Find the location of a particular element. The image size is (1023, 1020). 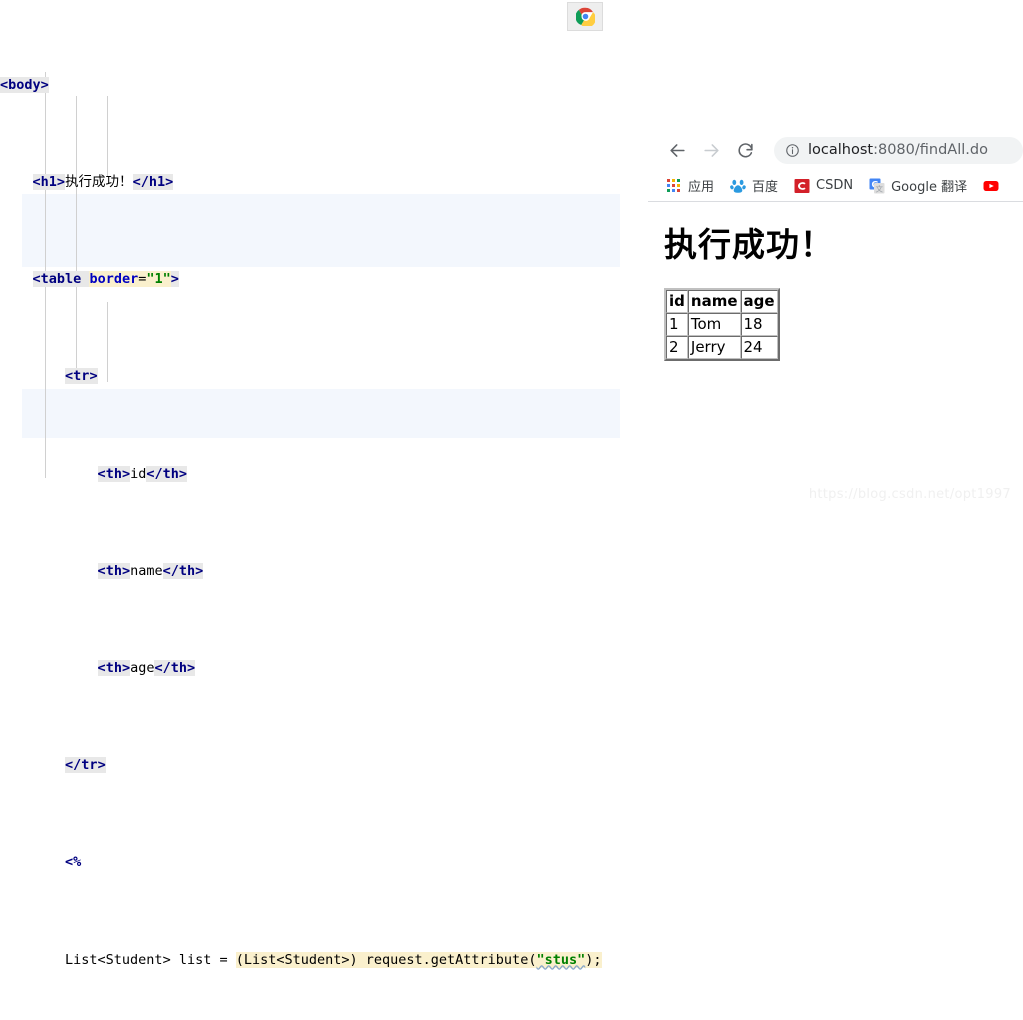

baidu-icon is located at coordinates (738, 186).